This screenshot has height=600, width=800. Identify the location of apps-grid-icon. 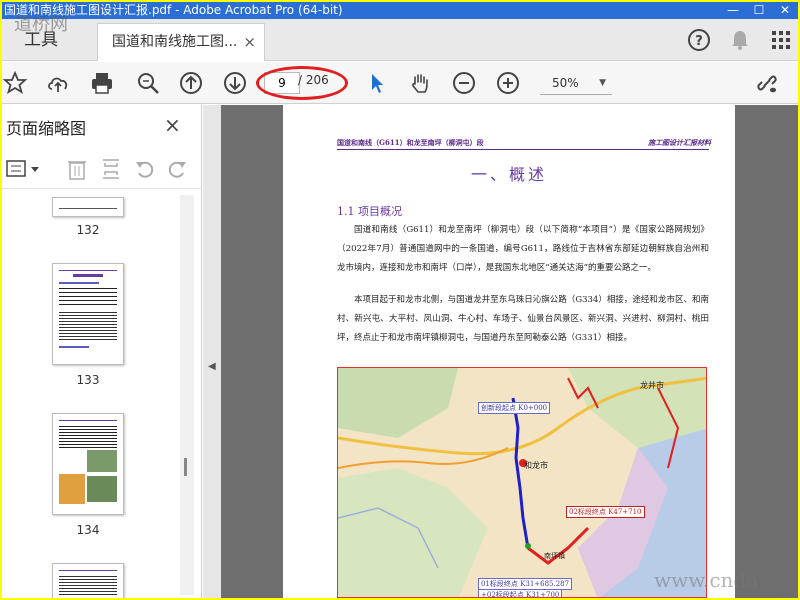
(781, 40).